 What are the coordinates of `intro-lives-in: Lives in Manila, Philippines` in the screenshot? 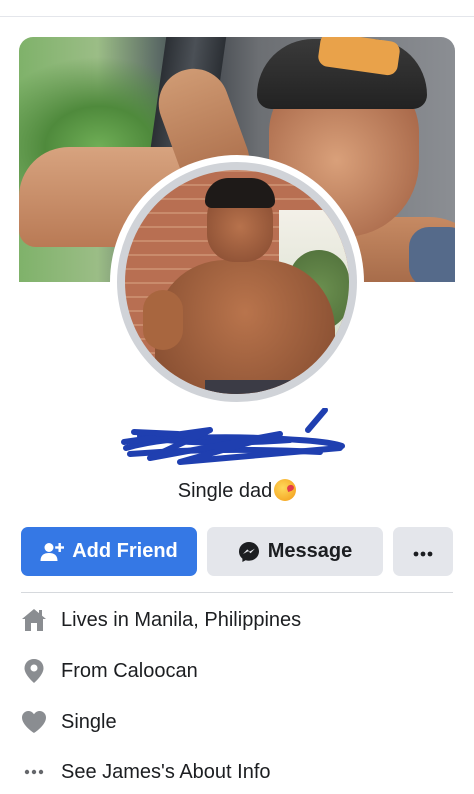 It's located at (237, 620).